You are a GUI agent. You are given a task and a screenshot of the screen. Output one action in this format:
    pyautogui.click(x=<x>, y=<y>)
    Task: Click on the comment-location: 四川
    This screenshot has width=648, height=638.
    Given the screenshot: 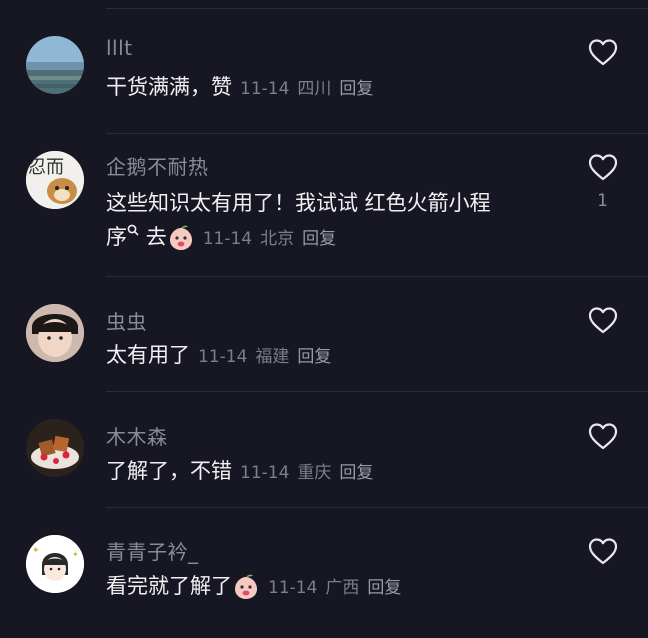 What is the action you would take?
    pyautogui.click(x=314, y=89)
    